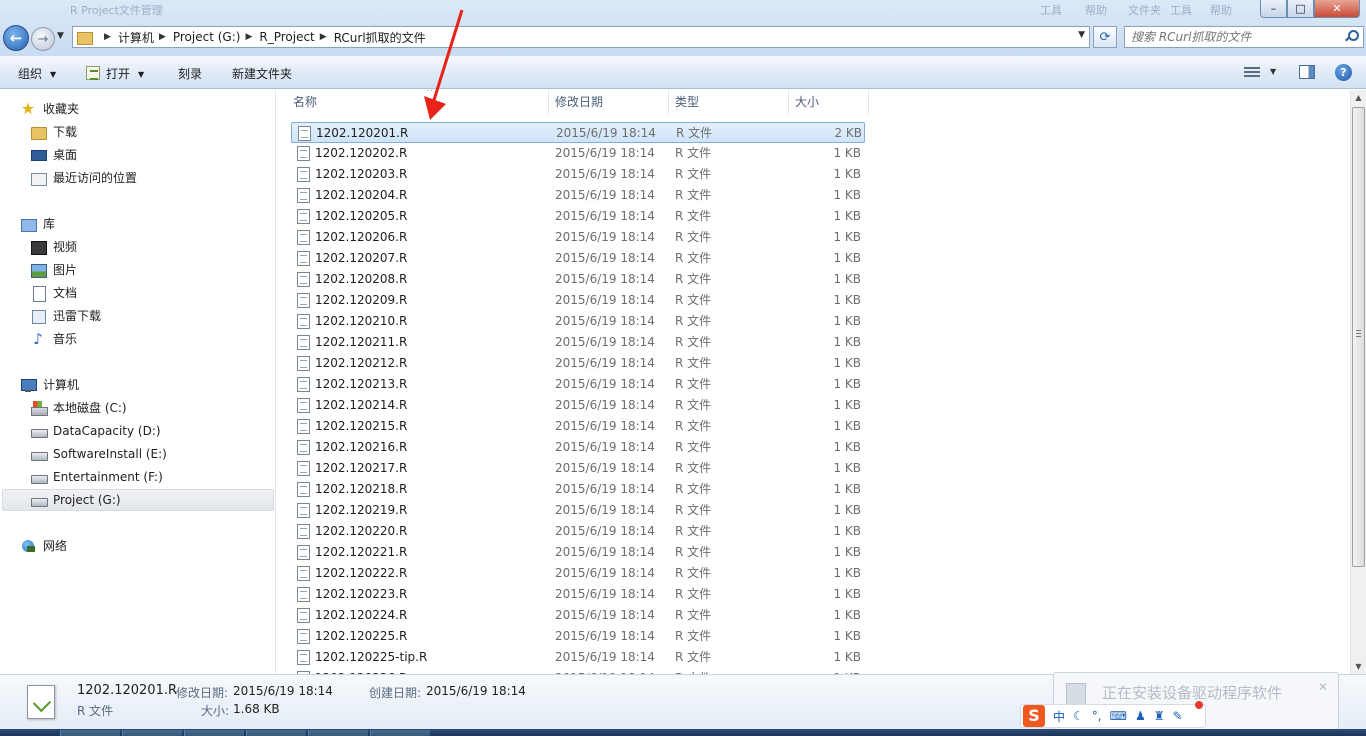  Describe the element at coordinates (578, 132) in the screenshot. I see `file-row: 1202.120201.R 2015/6/19 18:14 R 文件 2 KB` at that location.